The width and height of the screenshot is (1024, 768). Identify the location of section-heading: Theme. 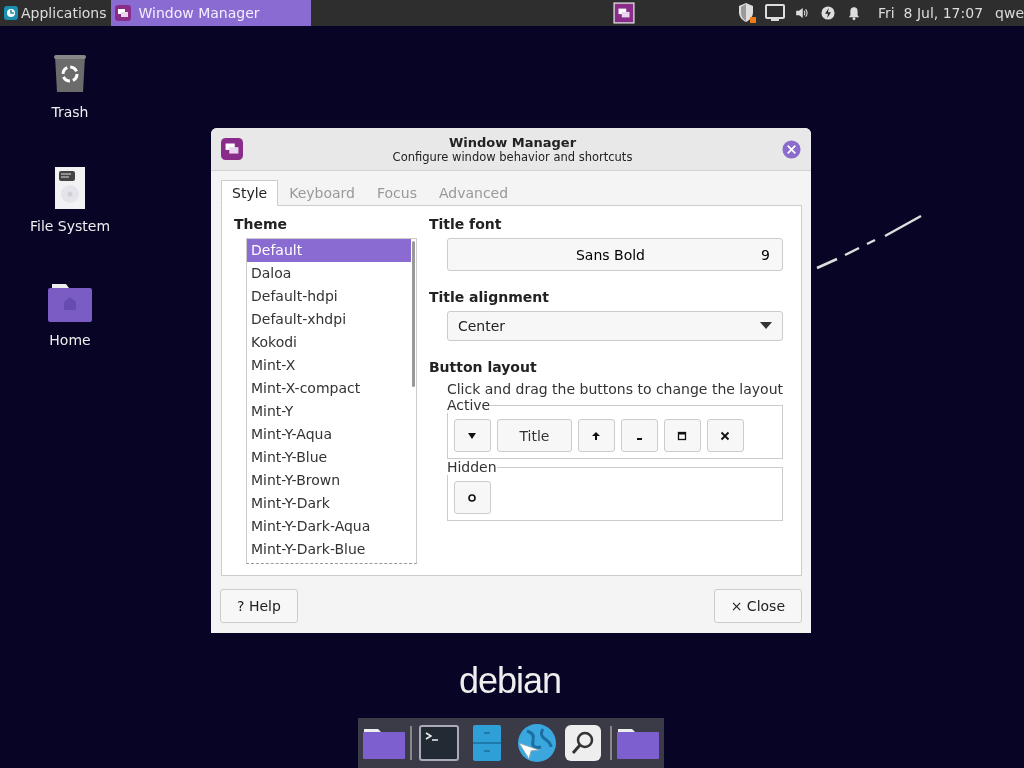
(261, 224).